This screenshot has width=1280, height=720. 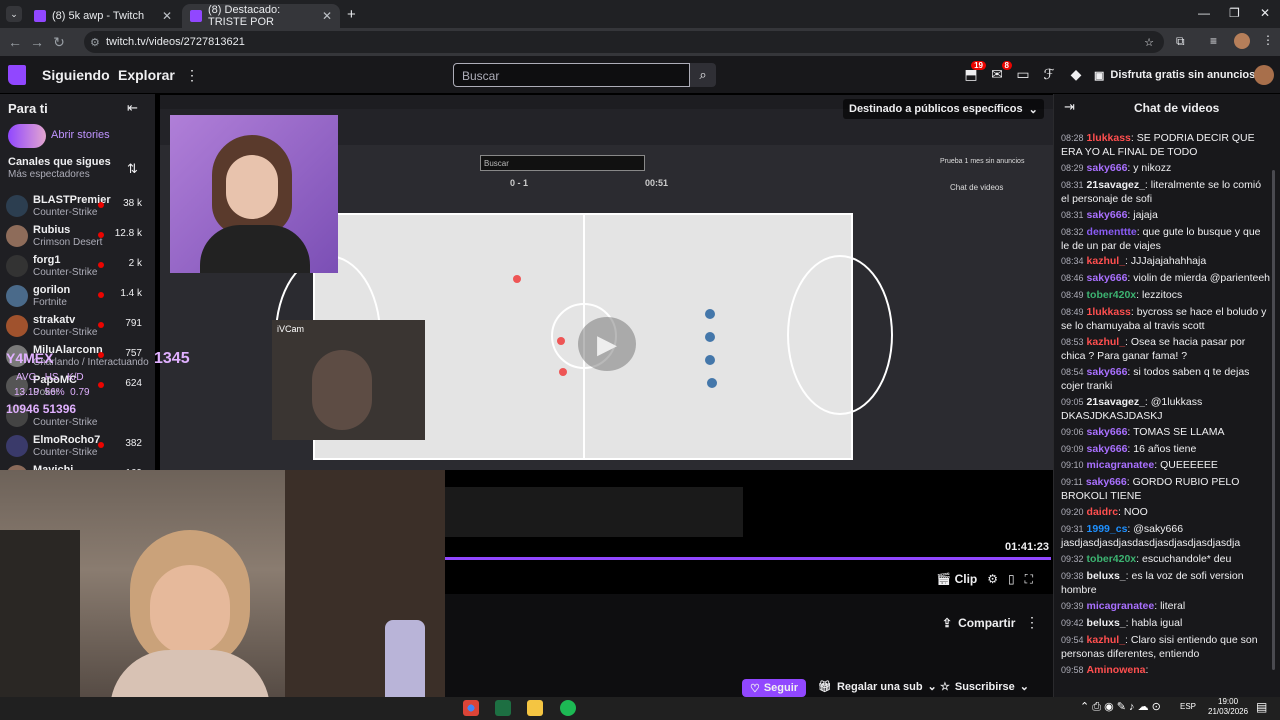 What do you see at coordinates (1273, 420) in the screenshot?
I see `chat-scrollbar` at bounding box center [1273, 420].